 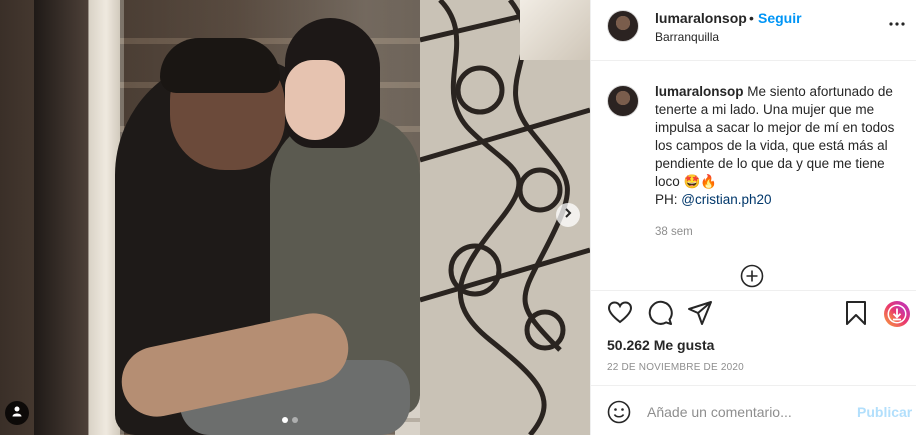 What do you see at coordinates (701, 314) in the screenshot?
I see `share-icon` at bounding box center [701, 314].